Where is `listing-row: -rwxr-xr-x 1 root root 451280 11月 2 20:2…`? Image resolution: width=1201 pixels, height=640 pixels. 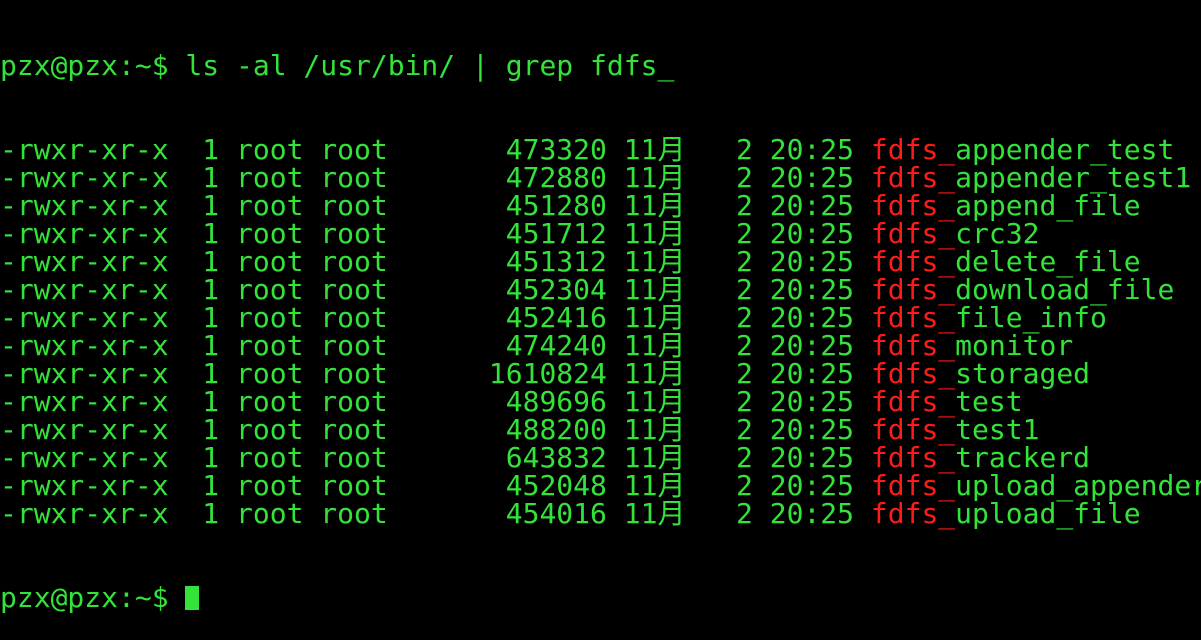
listing-row: -rwxr-xr-x 1 root root 451280 11月 2 20:2… is located at coordinates (600, 206).